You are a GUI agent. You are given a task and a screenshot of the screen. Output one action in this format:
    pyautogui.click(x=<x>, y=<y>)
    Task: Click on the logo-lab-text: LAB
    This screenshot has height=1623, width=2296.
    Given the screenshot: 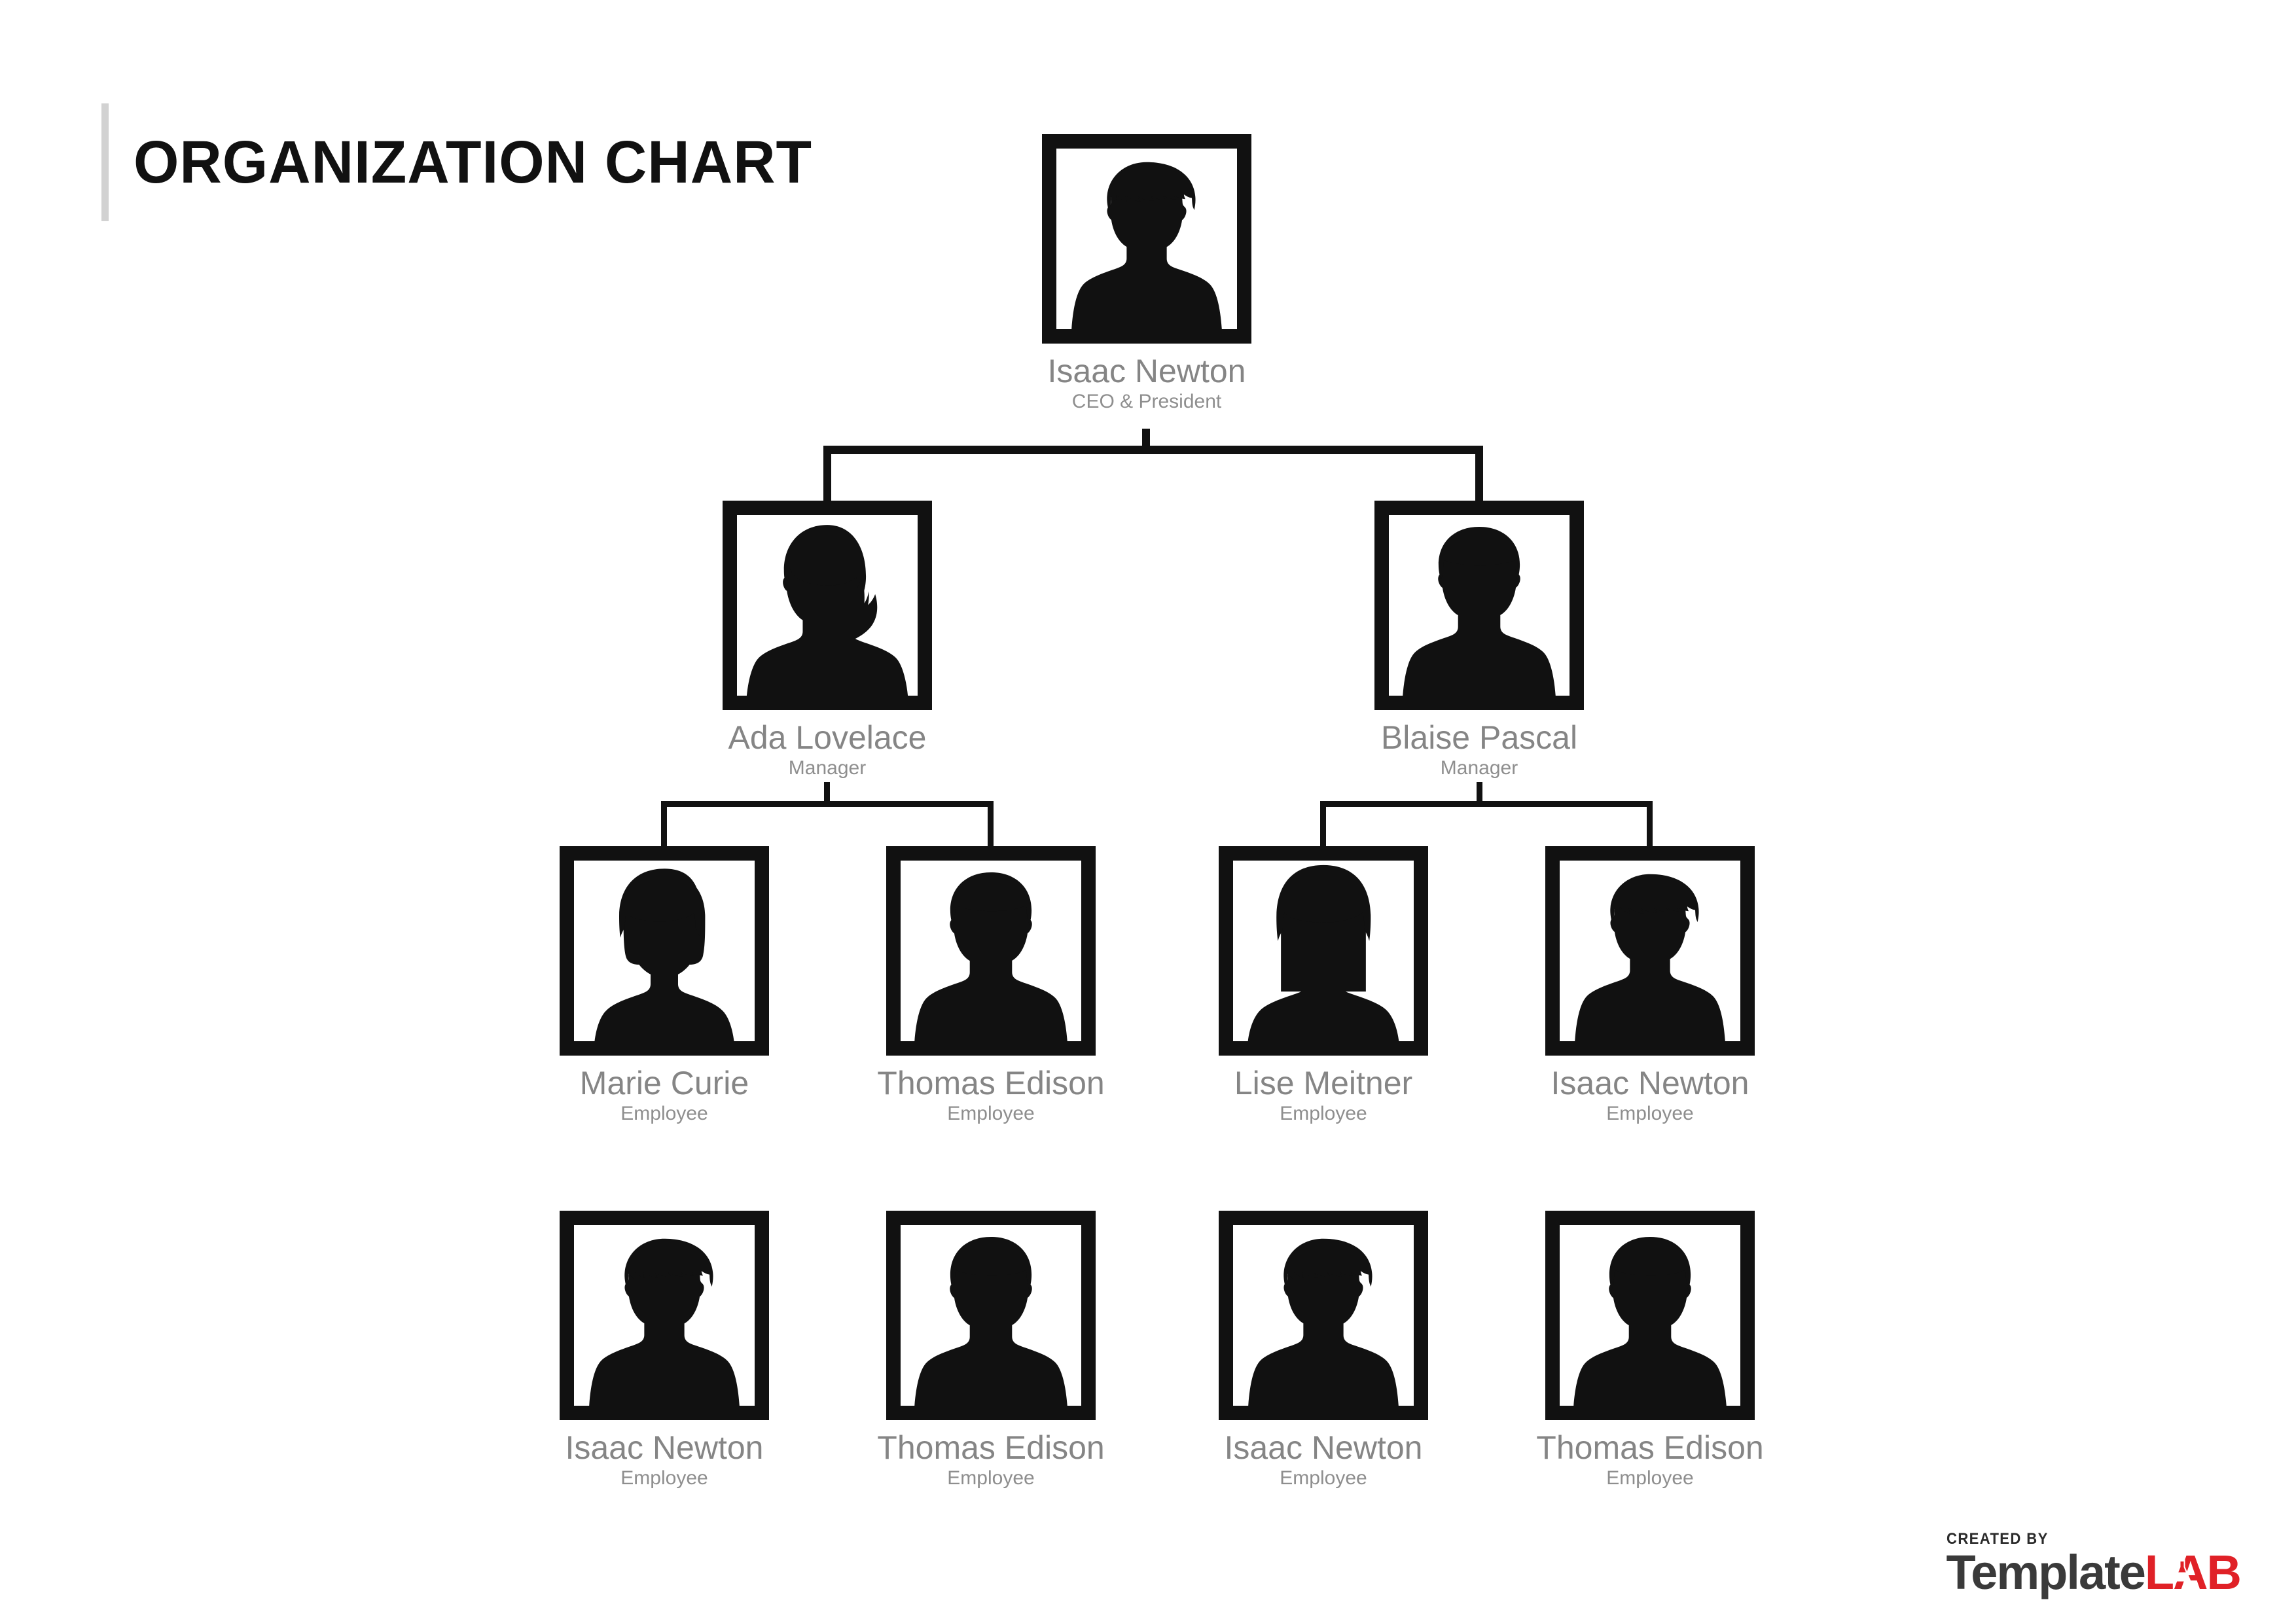 What is the action you would take?
    pyautogui.click(x=2193, y=1573)
    